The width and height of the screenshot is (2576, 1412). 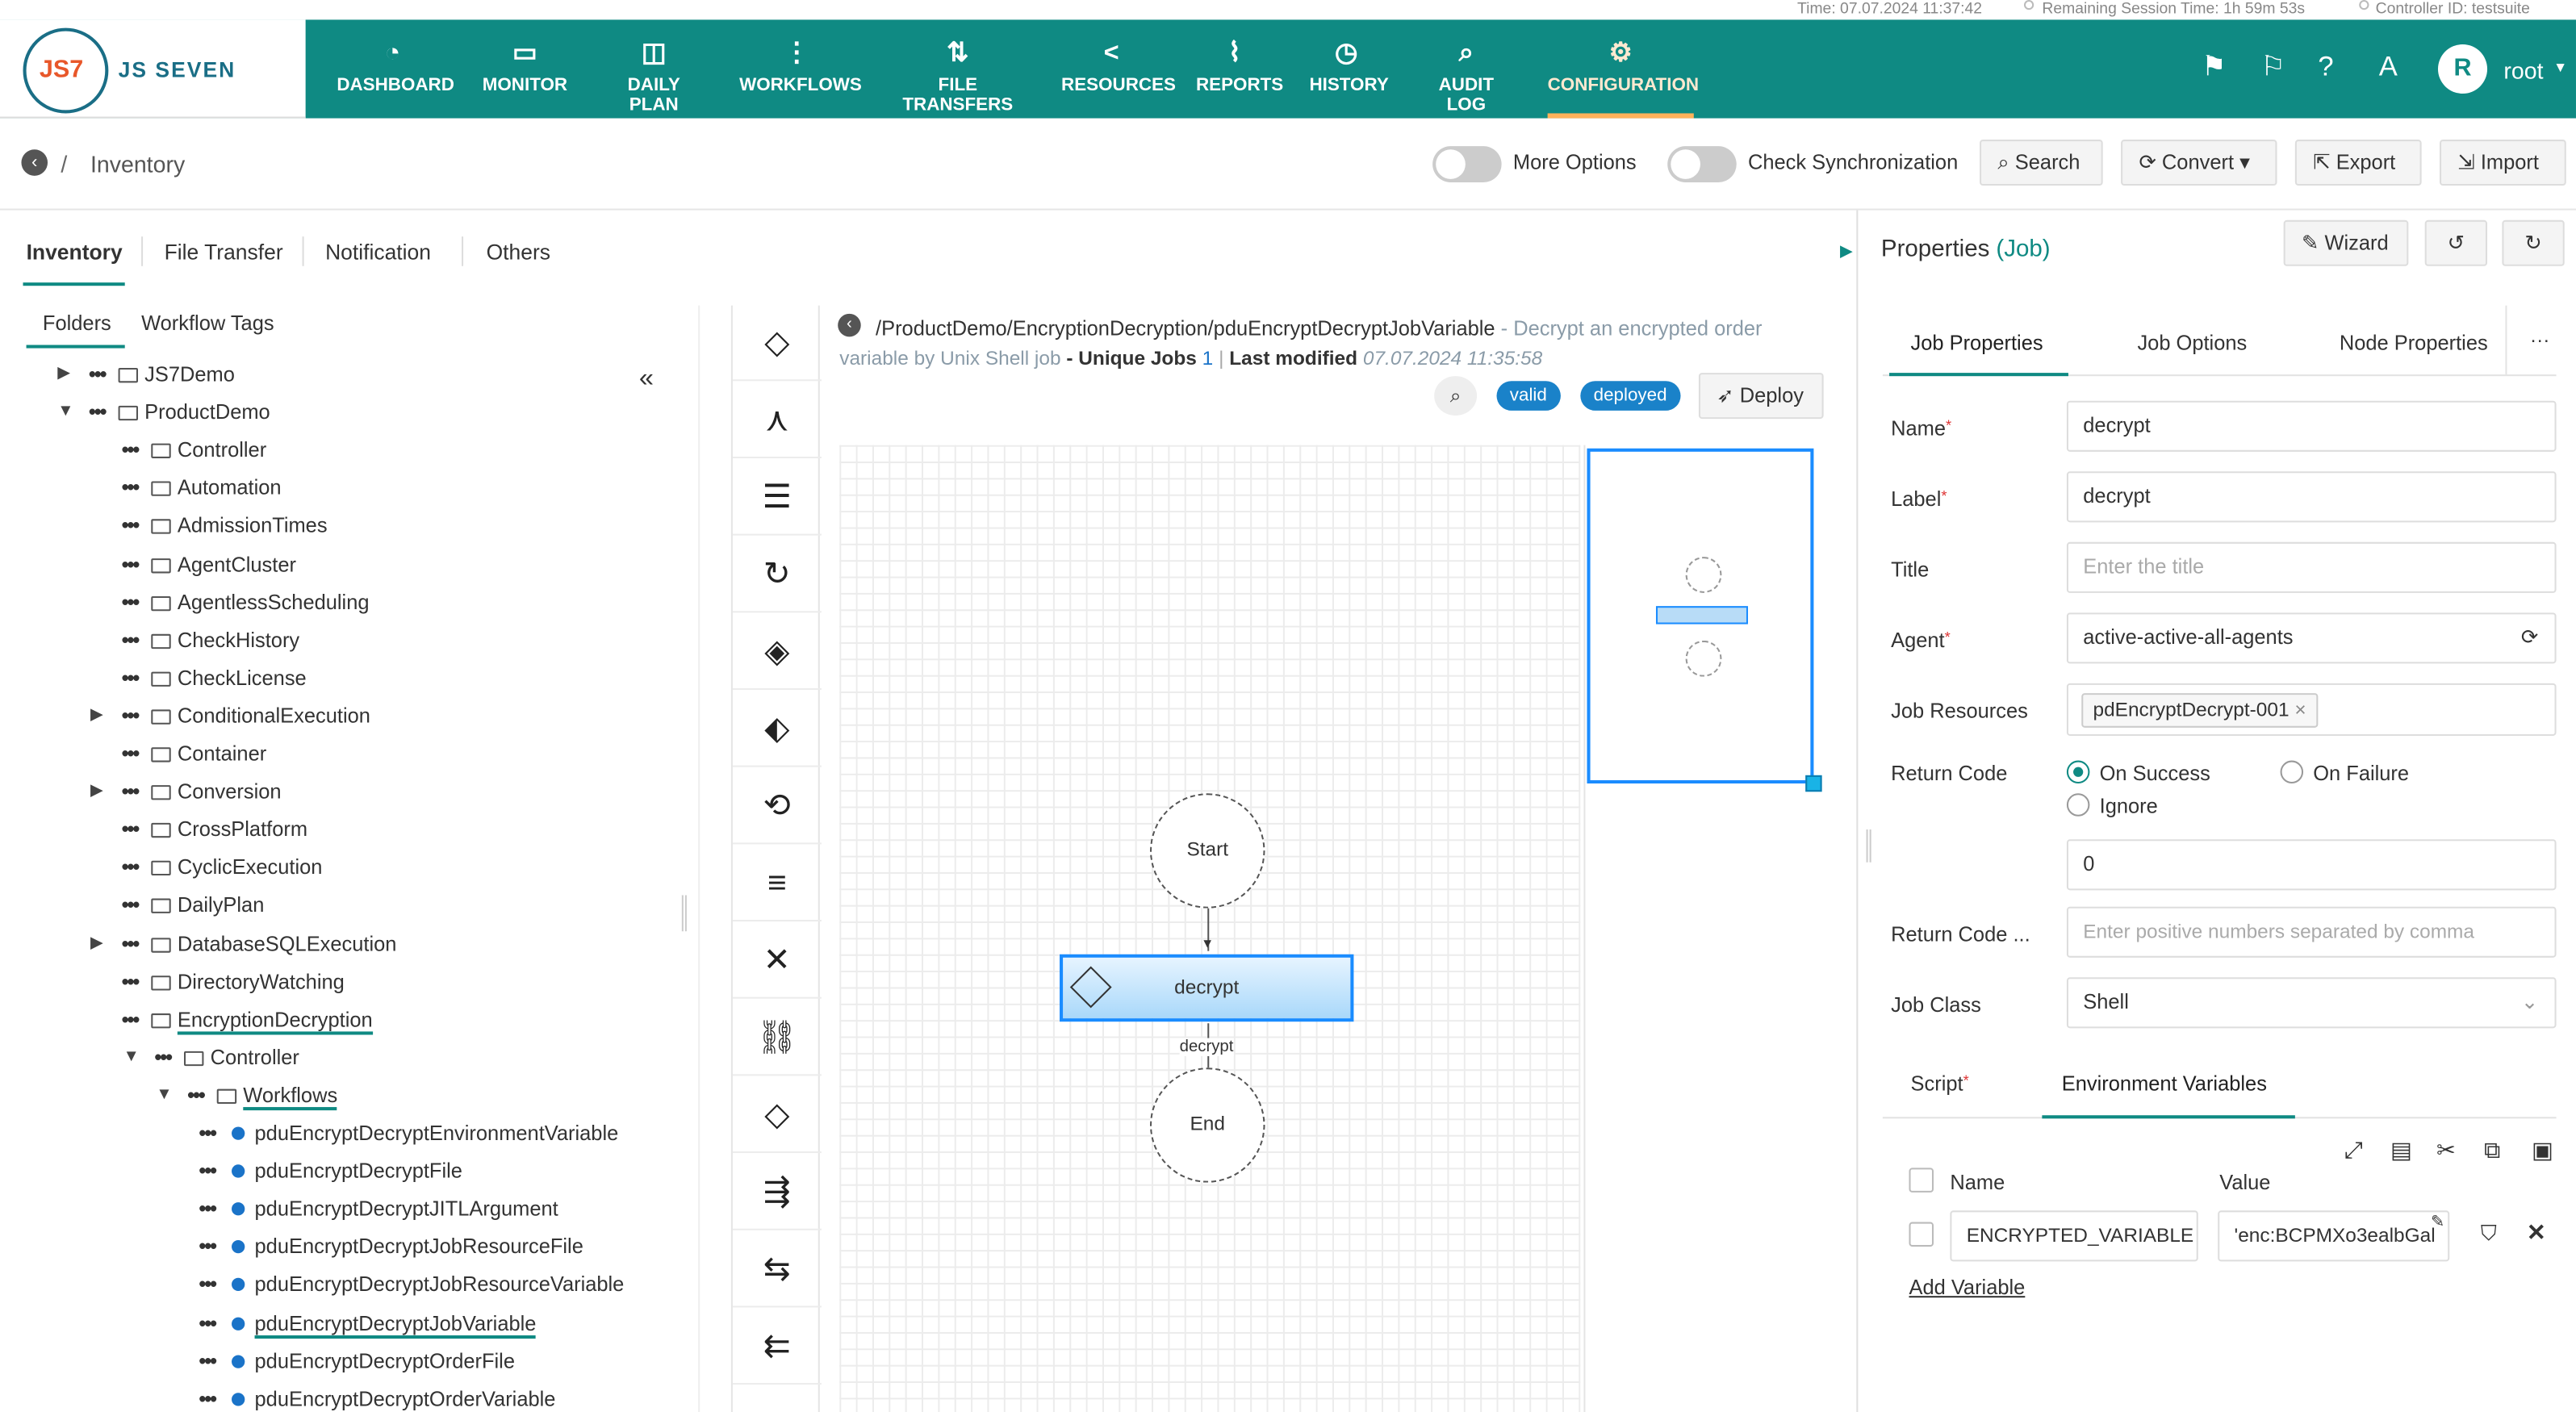 What do you see at coordinates (777, 575) in the screenshot?
I see `retry-icon: ↻` at bounding box center [777, 575].